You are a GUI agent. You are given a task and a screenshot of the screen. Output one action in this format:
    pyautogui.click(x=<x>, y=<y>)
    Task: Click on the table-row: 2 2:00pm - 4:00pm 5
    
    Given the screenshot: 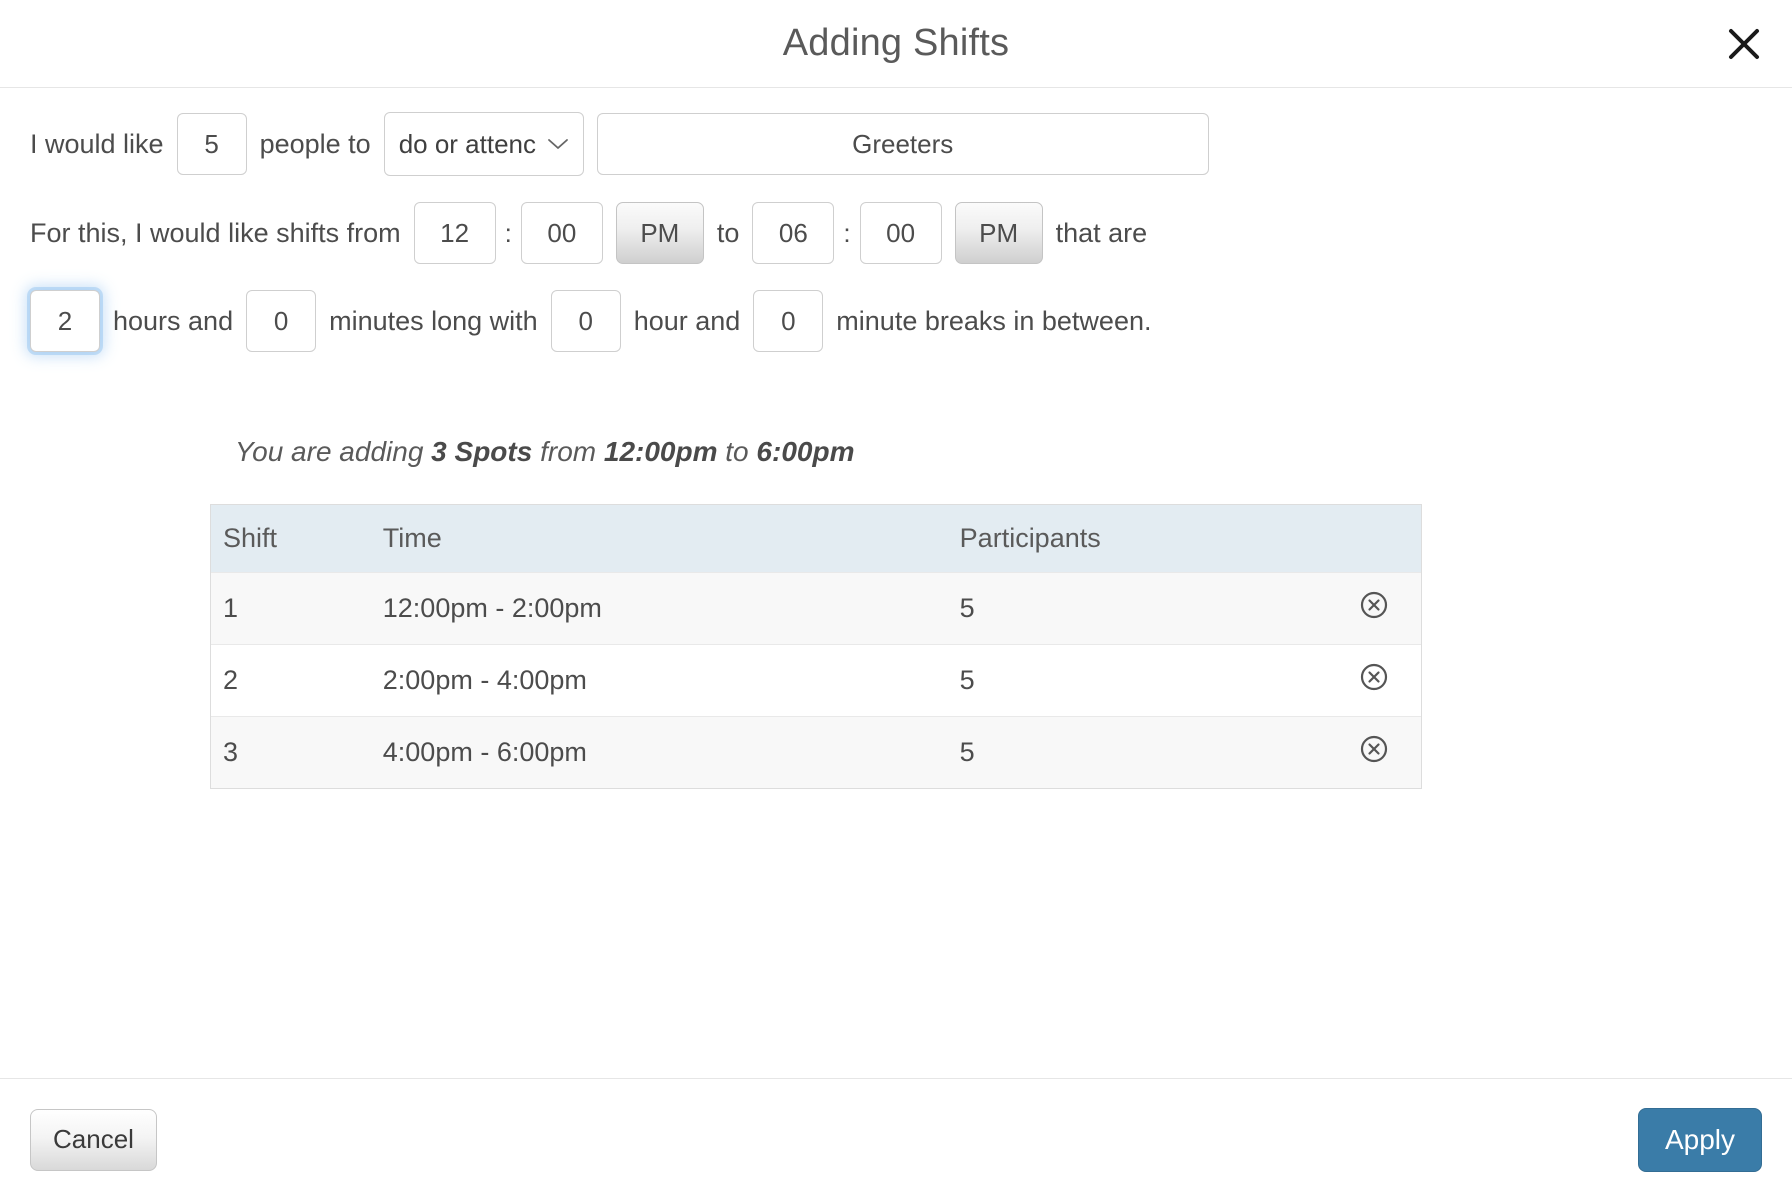 What is the action you would take?
    pyautogui.click(x=816, y=680)
    